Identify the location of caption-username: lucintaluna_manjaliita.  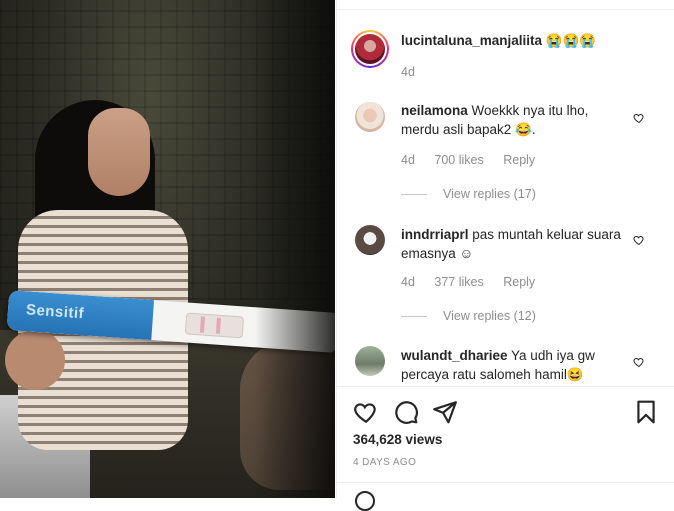
(471, 40).